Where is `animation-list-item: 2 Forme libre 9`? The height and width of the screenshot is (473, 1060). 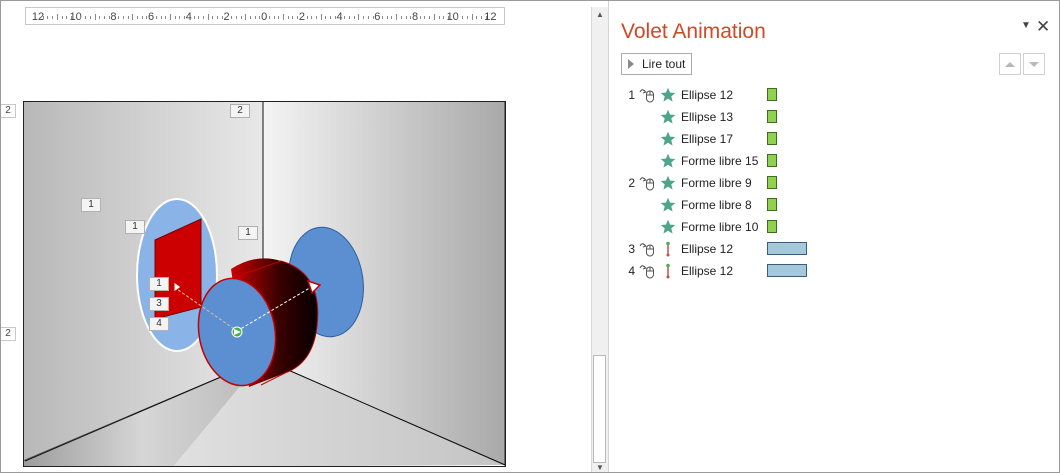 animation-list-item: 2 Forme libre 9 is located at coordinates (829, 183).